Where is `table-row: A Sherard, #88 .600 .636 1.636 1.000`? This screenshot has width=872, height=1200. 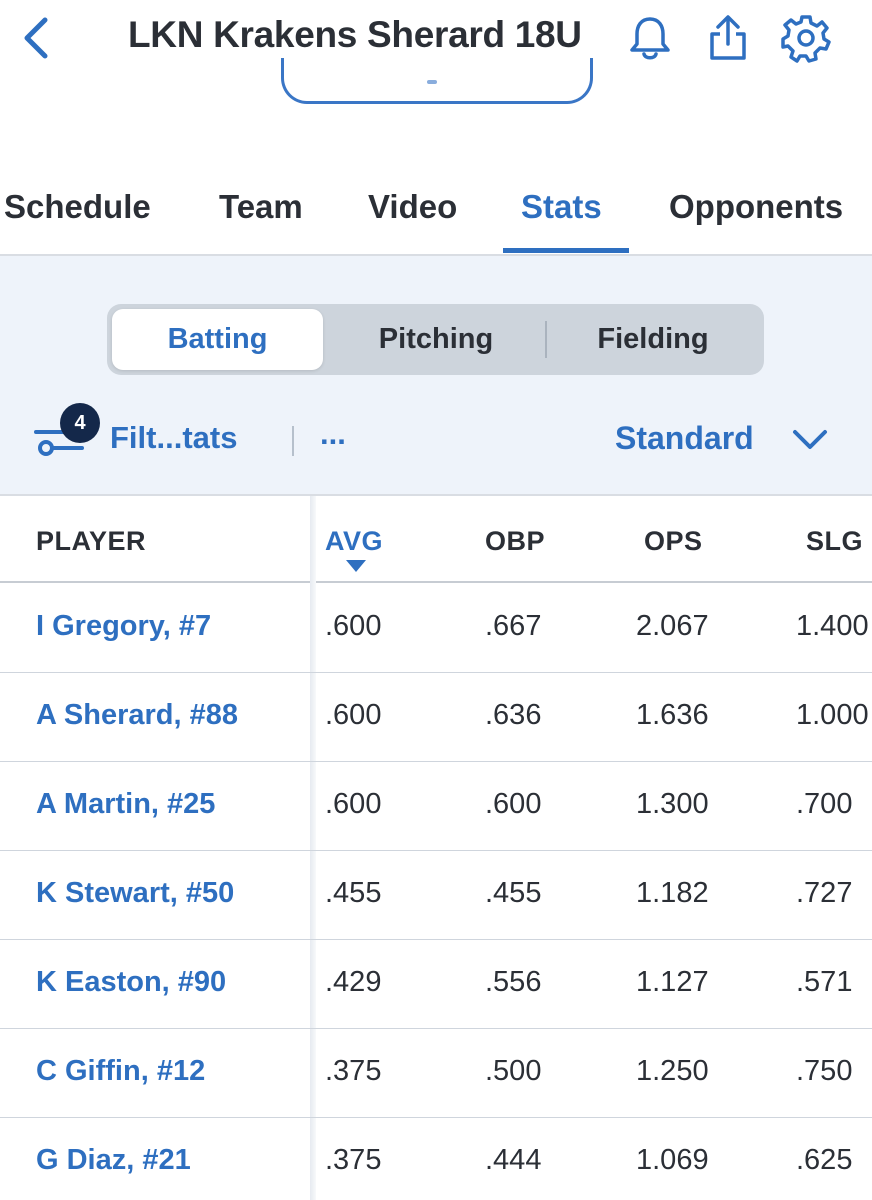
table-row: A Sherard, #88 .600 .636 1.636 1.000 is located at coordinates (436, 717).